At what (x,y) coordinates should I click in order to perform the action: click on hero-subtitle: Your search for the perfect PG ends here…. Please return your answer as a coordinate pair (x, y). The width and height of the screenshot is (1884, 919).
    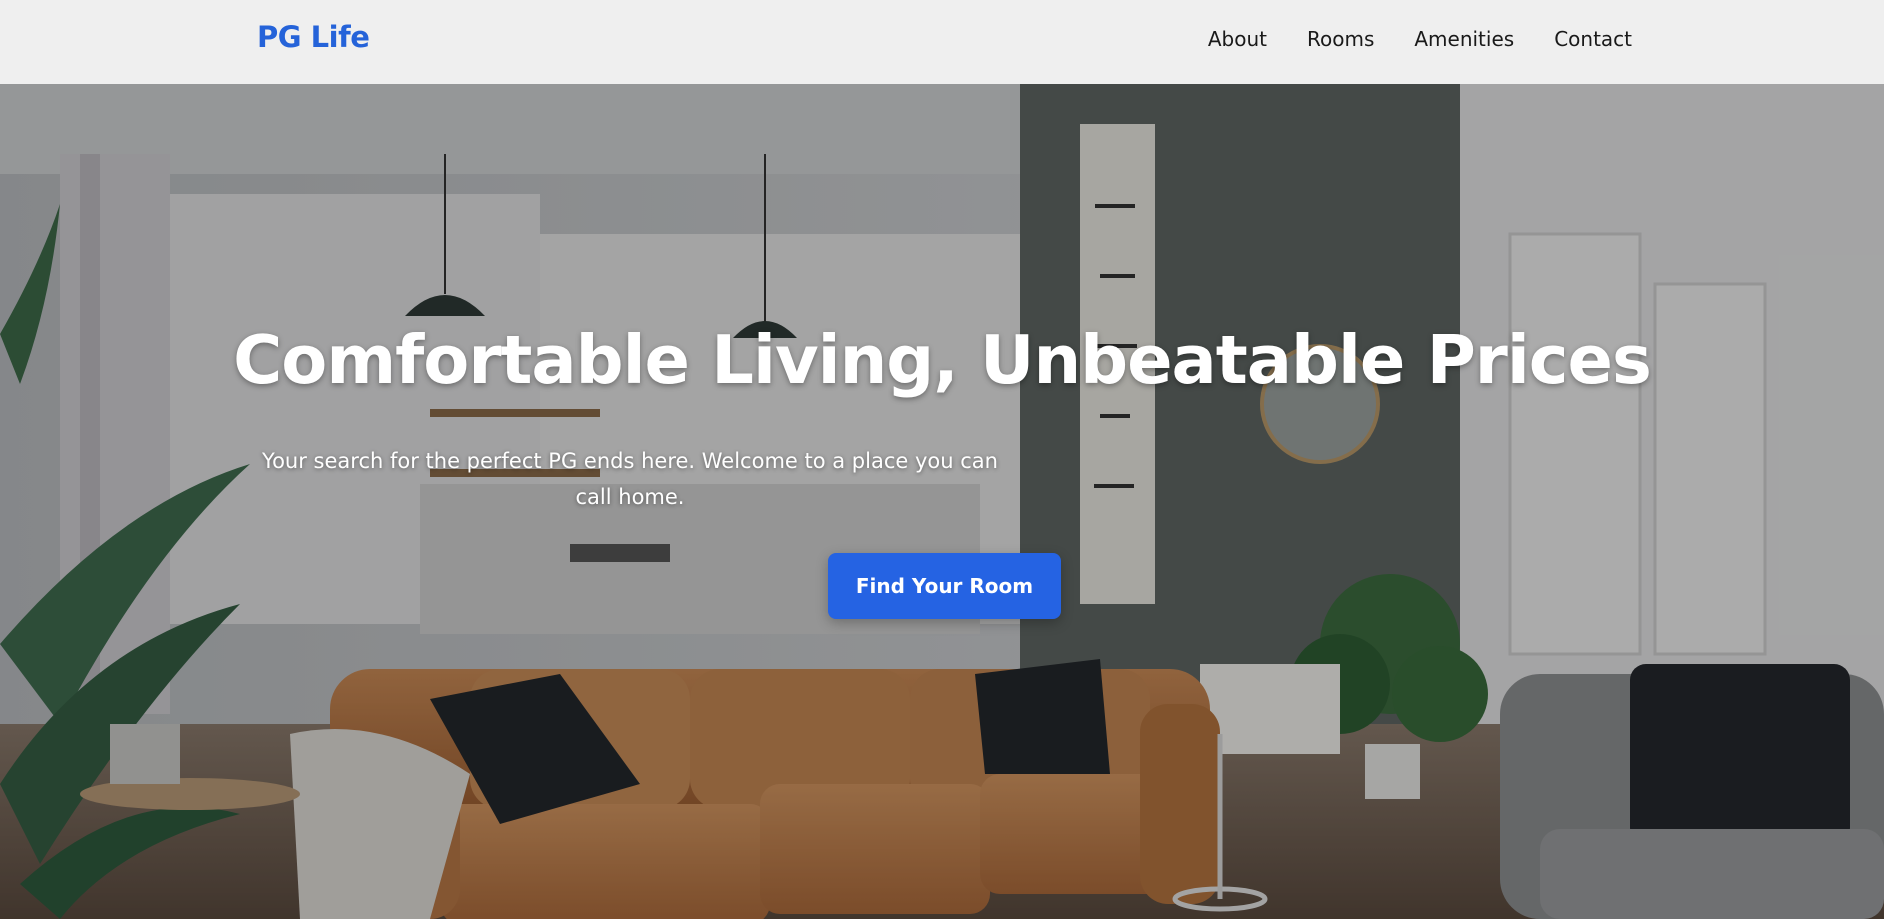
    Looking at the image, I should click on (630, 479).